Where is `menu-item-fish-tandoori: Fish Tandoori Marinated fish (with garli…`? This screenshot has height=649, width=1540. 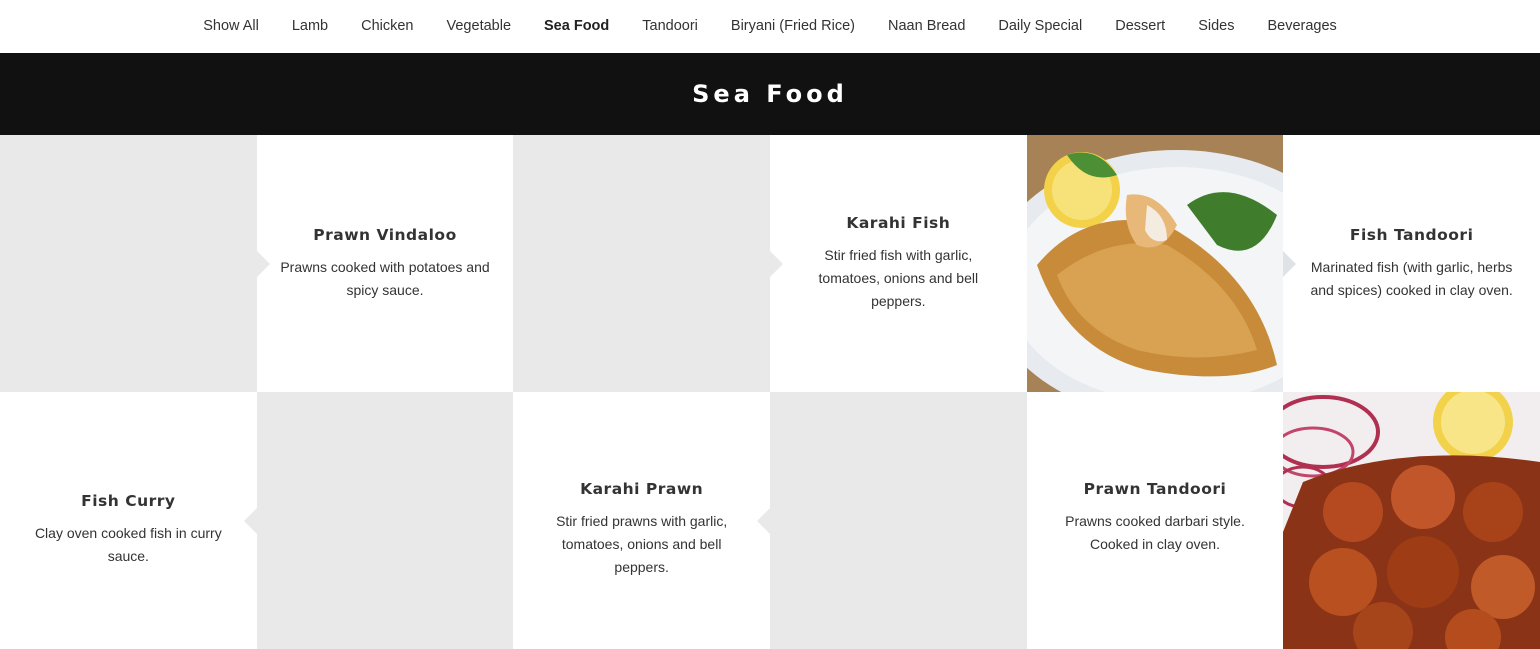 menu-item-fish-tandoori: Fish Tandoori Marinated fish (with garli… is located at coordinates (1411, 263).